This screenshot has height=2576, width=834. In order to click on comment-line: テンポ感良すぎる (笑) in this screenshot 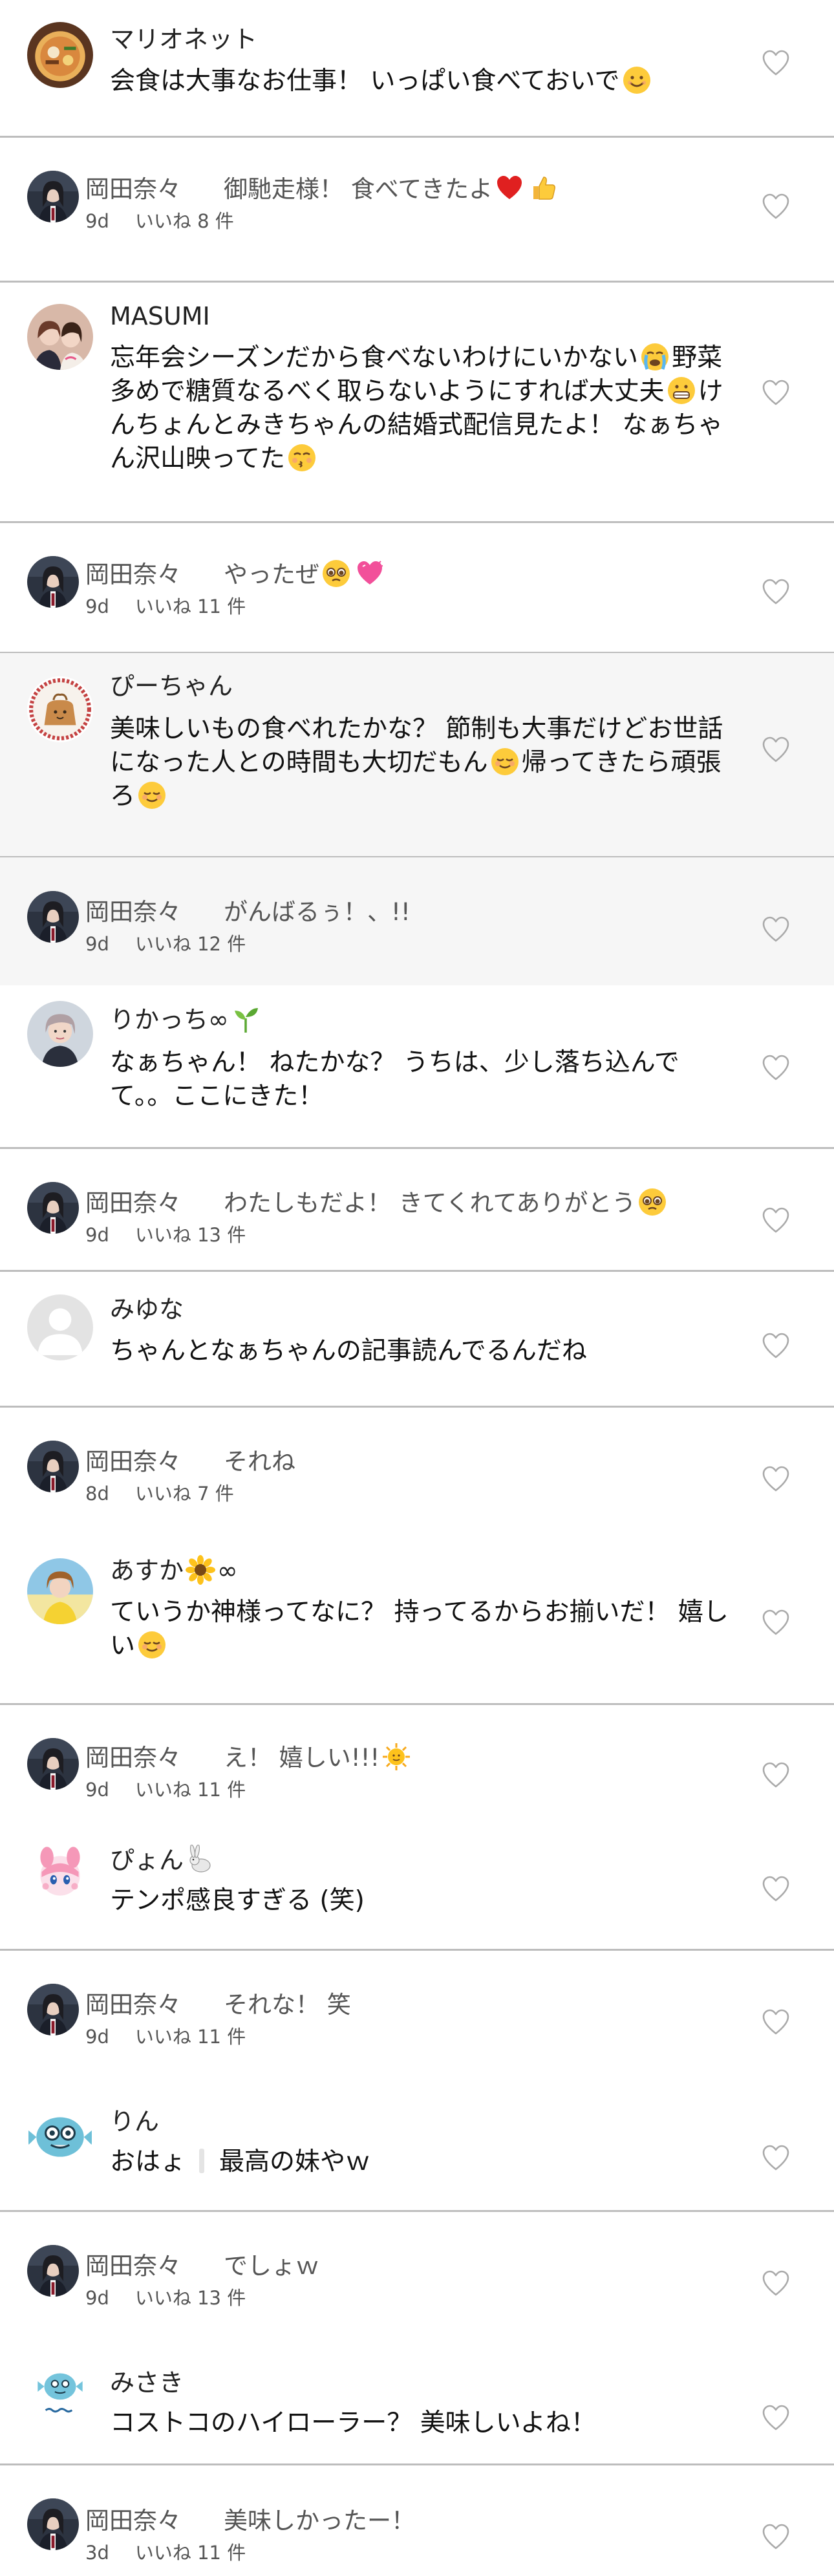, I will do `click(426, 1901)`.